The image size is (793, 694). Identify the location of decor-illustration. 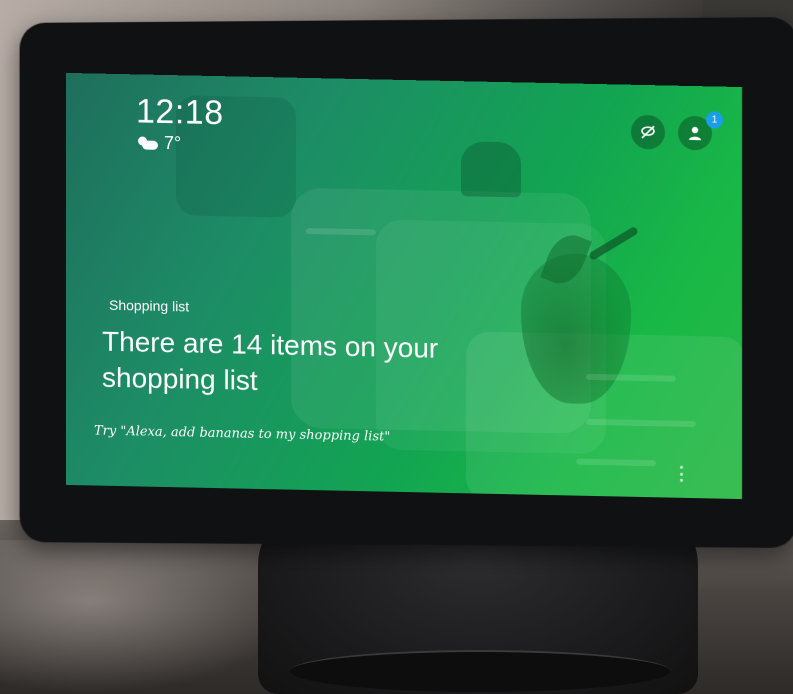
(491, 169).